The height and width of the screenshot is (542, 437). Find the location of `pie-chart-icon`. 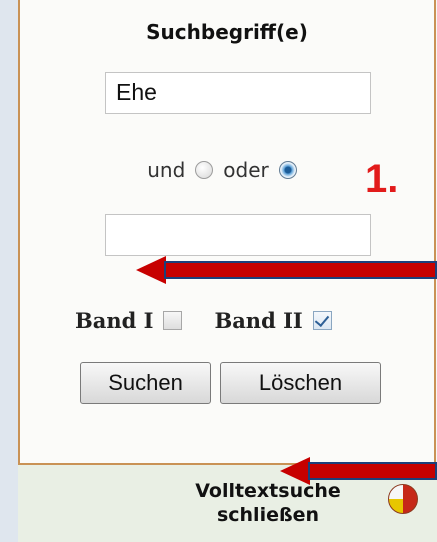

pie-chart-icon is located at coordinates (403, 499).